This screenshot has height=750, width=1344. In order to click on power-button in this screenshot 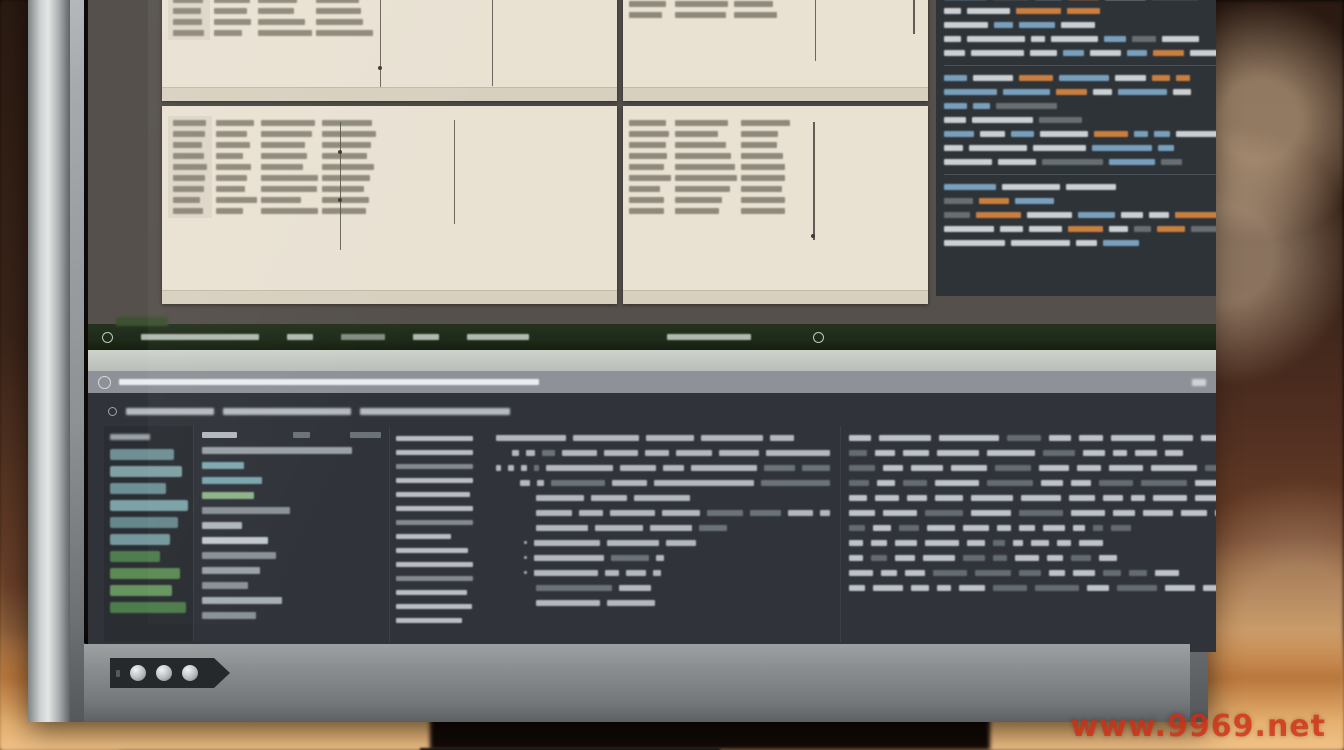, I will do `click(138, 673)`.